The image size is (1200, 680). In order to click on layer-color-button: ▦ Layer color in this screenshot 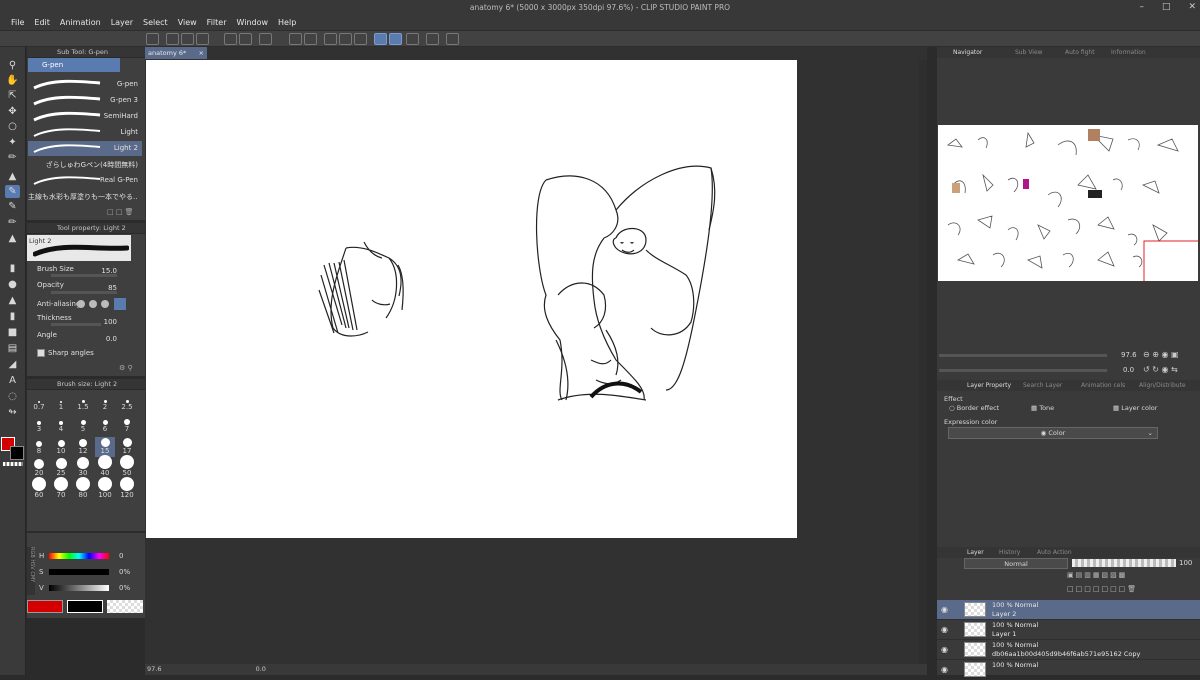, I will do `click(1153, 409)`.